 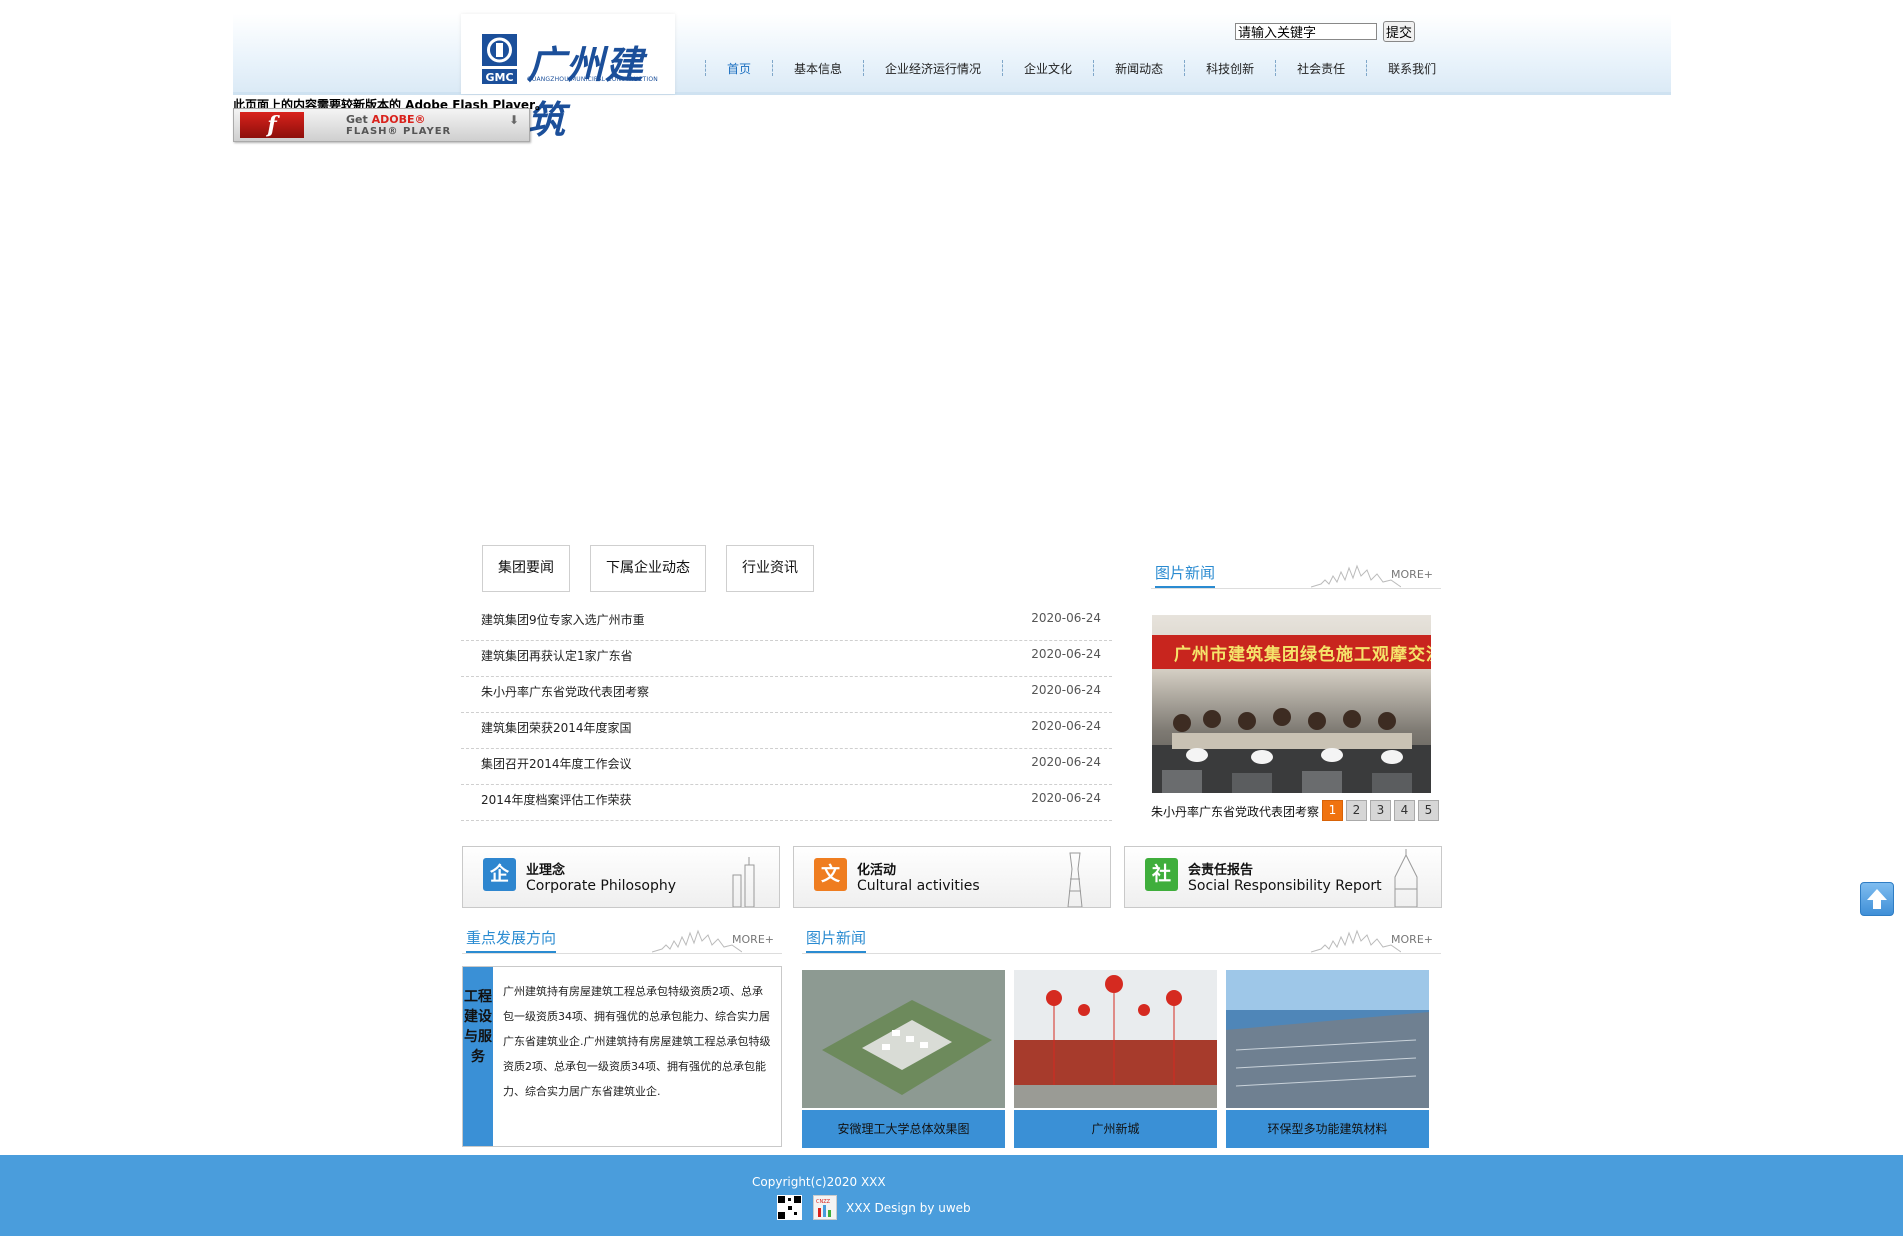 I want to click on photo-tile-caption: 安微理工大学总体效果图, so click(x=903, y=1129).